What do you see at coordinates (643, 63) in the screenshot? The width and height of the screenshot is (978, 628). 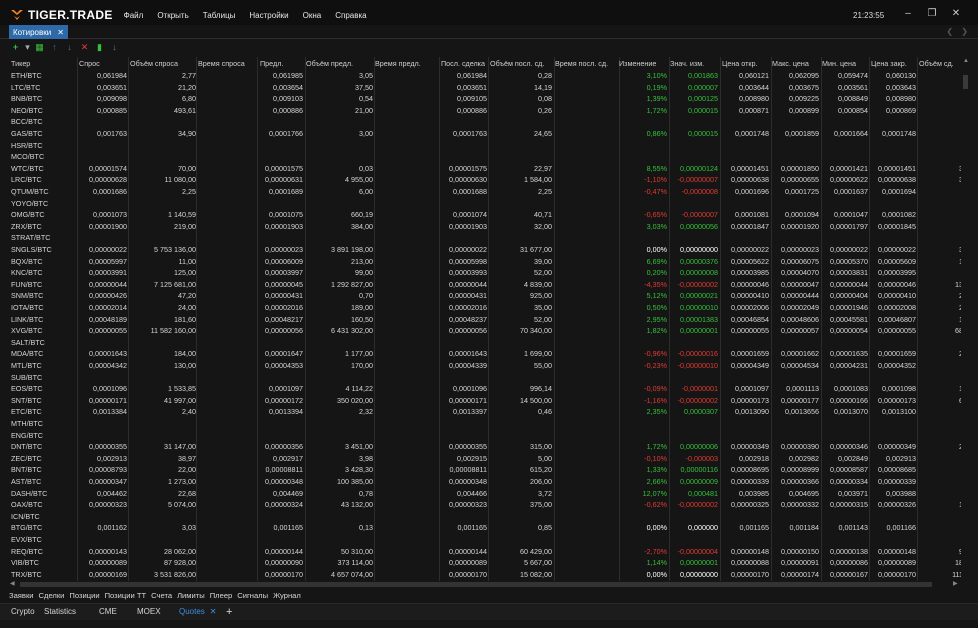 I see `column-header: Изменение` at bounding box center [643, 63].